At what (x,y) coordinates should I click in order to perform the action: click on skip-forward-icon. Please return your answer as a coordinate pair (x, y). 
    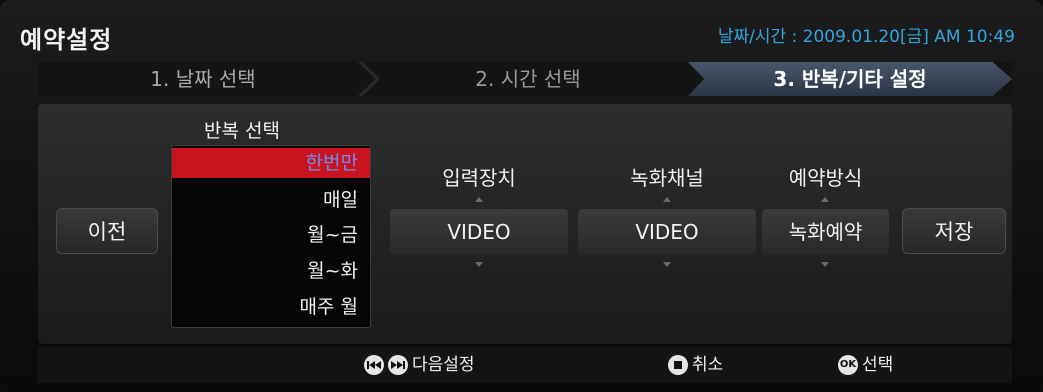
    Looking at the image, I should click on (398, 365).